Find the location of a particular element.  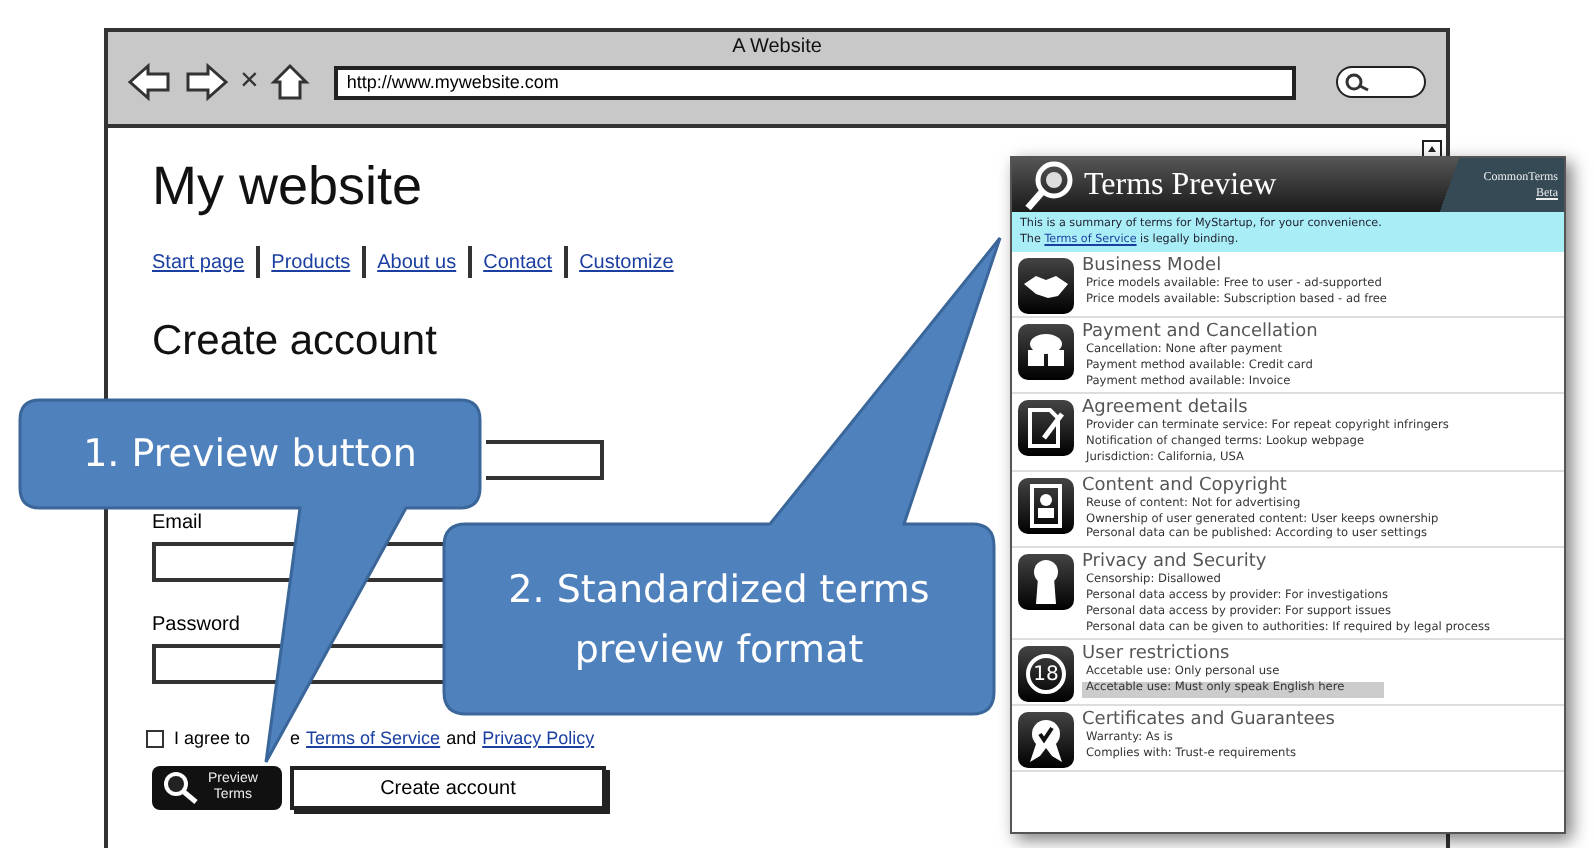

person-document-icon is located at coordinates (1046, 505).